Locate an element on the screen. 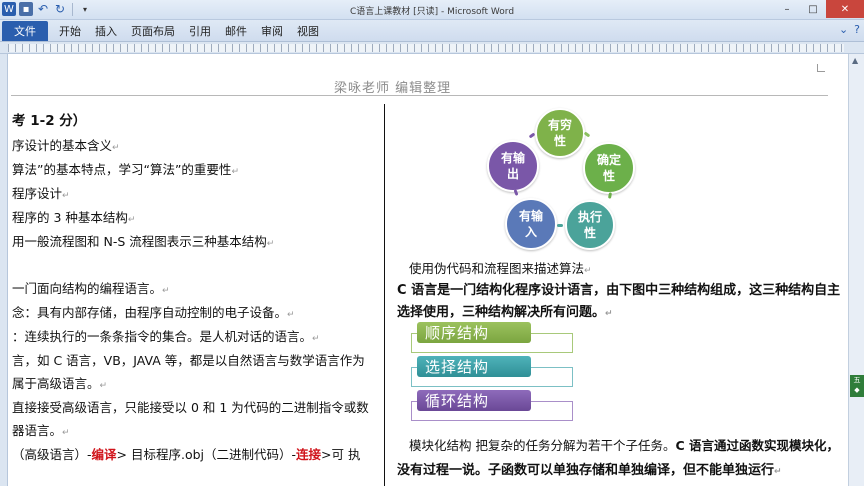 The image size is (864, 486). text-line: 没有过程一说。子函数可以单独存储和单独编译，但不能单独运行↵ is located at coordinates (589, 470).